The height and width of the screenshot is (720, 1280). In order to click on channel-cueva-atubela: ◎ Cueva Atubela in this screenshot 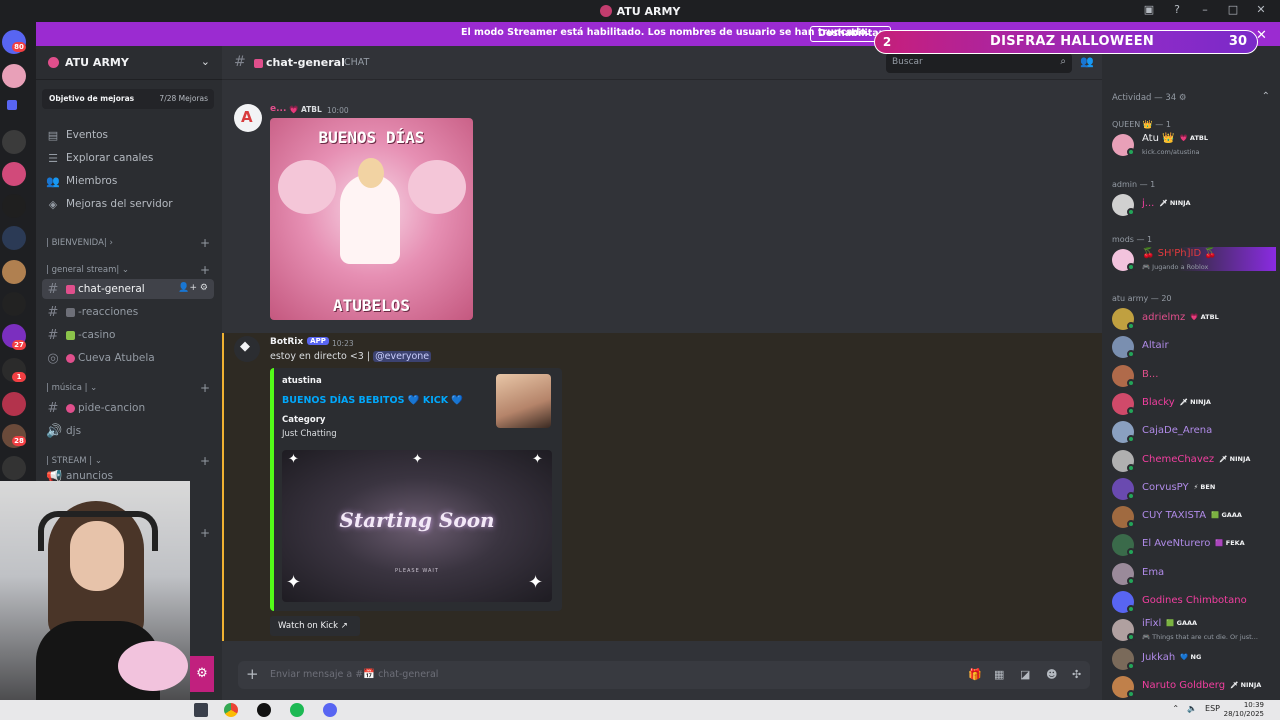, I will do `click(128, 358)`.